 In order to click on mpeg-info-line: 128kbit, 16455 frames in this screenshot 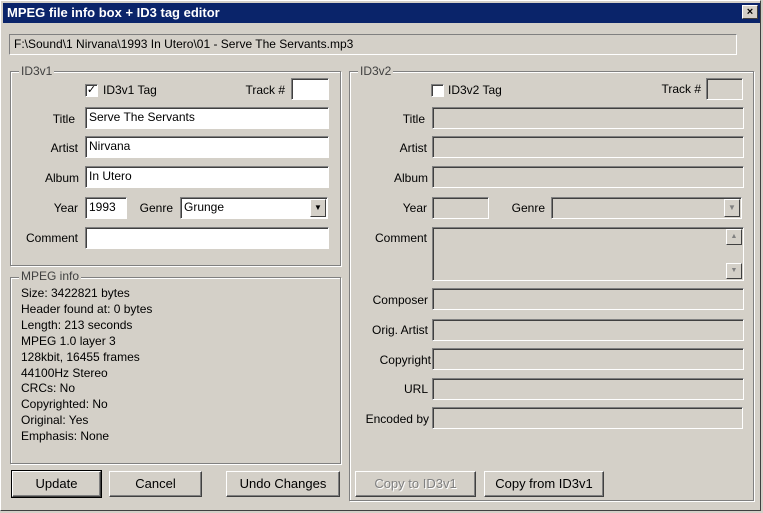, I will do `click(80, 357)`.